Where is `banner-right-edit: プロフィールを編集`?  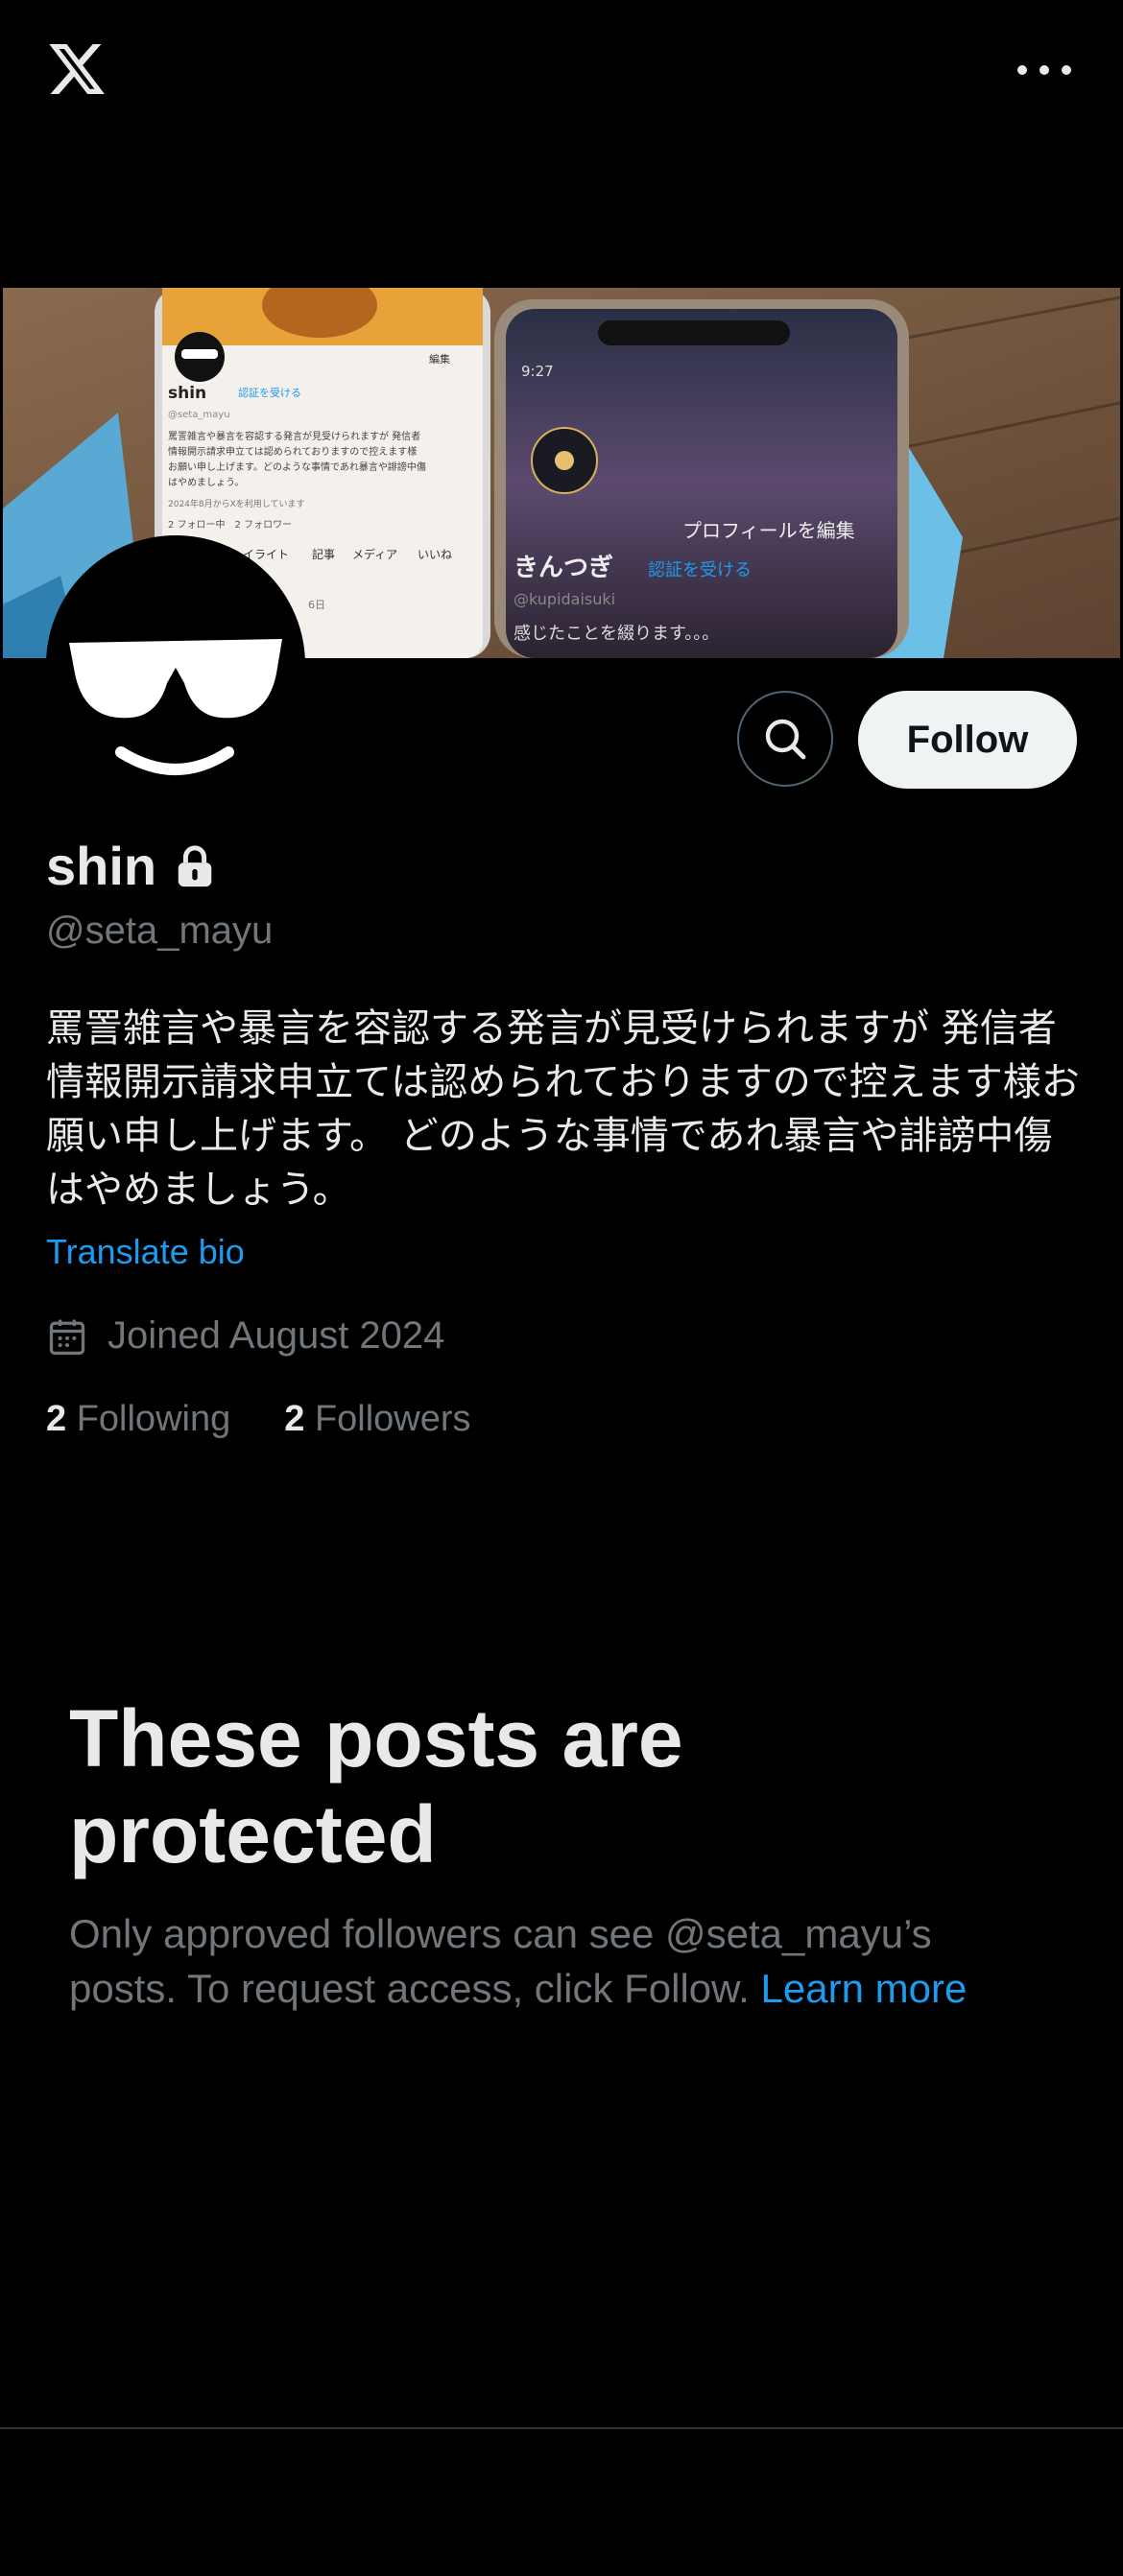 banner-right-edit: プロフィールを編集 is located at coordinates (768, 531).